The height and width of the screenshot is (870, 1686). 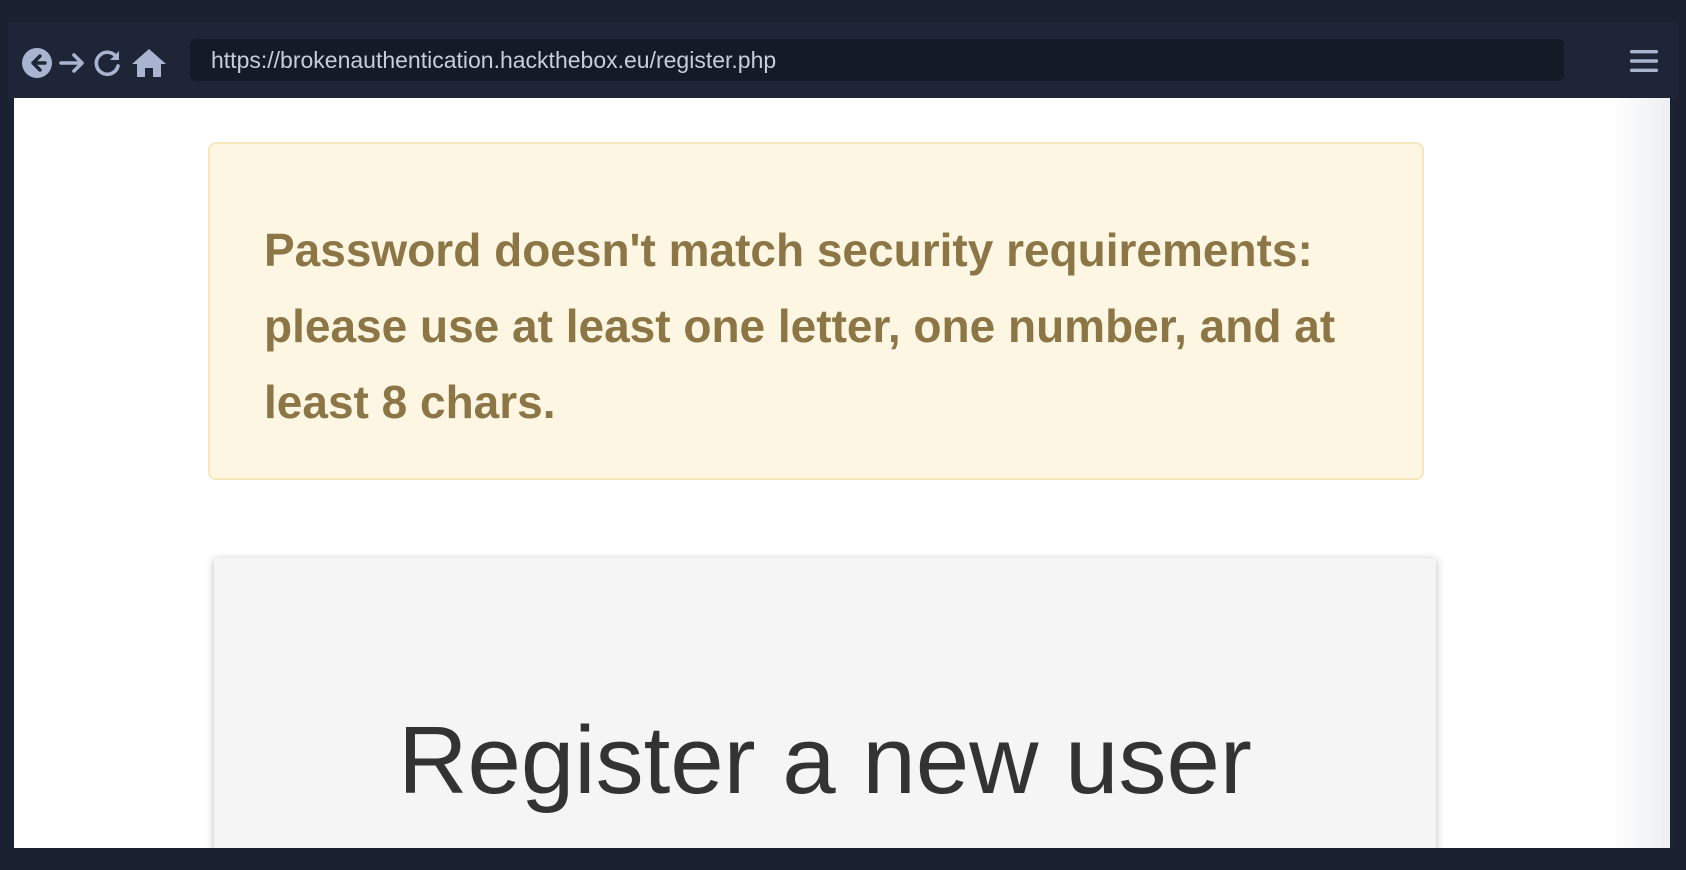 I want to click on reload-icon, so click(x=108, y=63).